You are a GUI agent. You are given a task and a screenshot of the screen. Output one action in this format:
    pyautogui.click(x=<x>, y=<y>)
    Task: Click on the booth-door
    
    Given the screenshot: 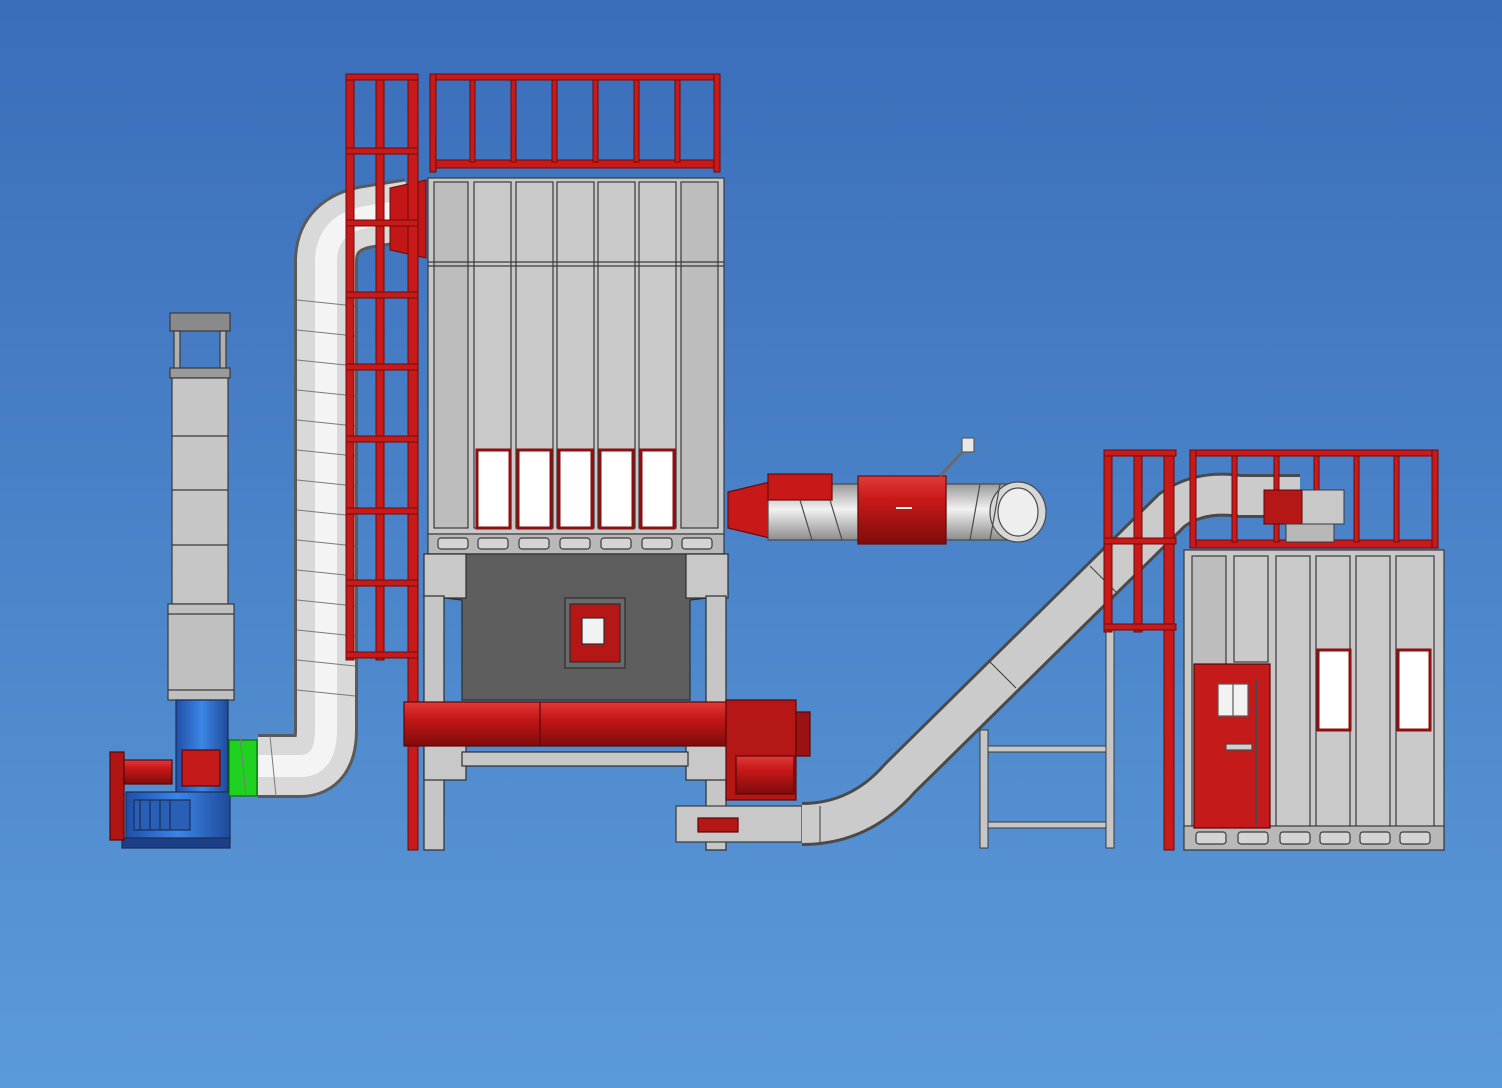 What is the action you would take?
    pyautogui.click(x=1232, y=746)
    